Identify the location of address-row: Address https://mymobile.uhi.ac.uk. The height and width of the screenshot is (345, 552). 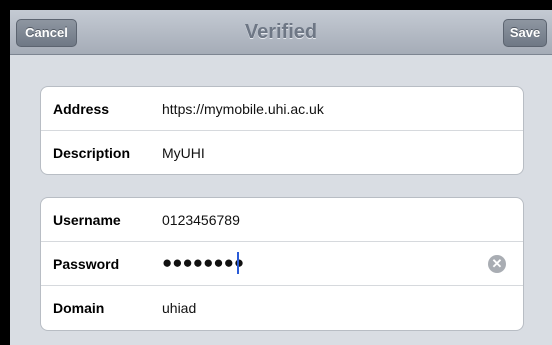
(282, 109).